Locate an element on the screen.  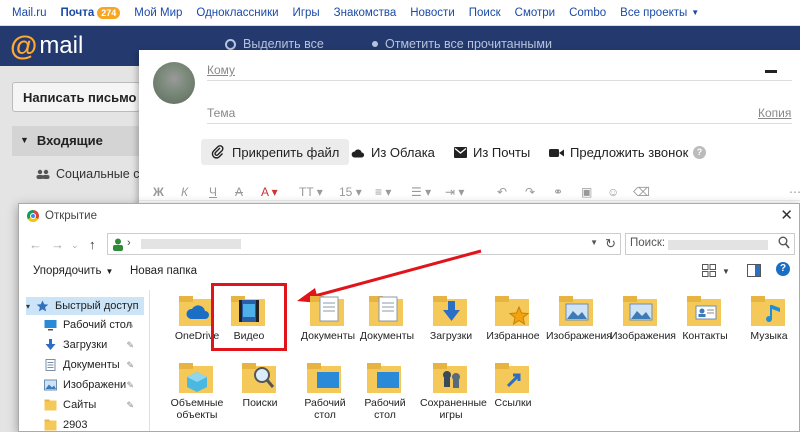
chrome-icon is located at coordinates (33, 216).